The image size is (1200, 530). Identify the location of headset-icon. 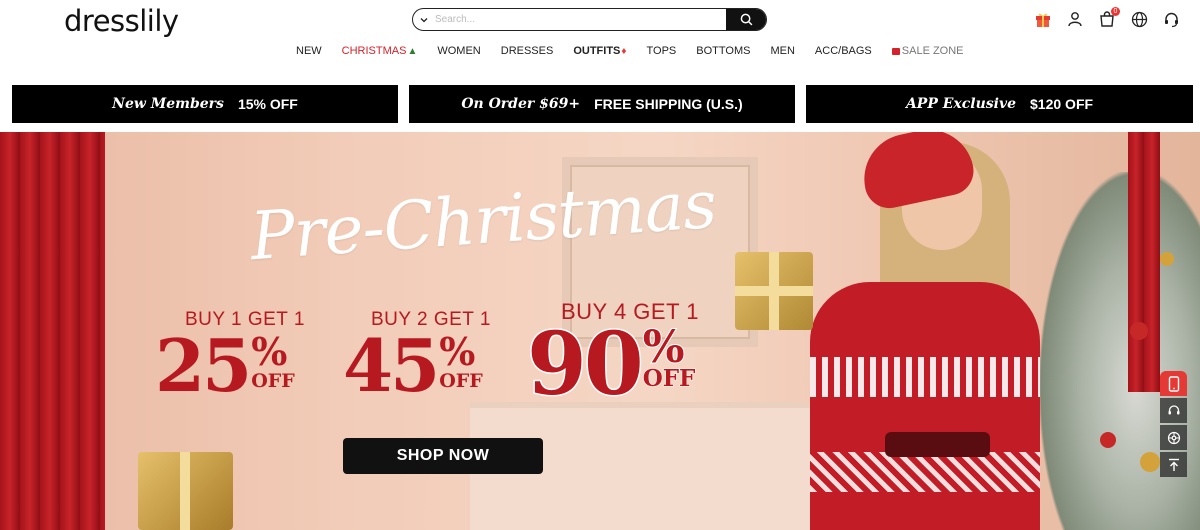
(1171, 19).